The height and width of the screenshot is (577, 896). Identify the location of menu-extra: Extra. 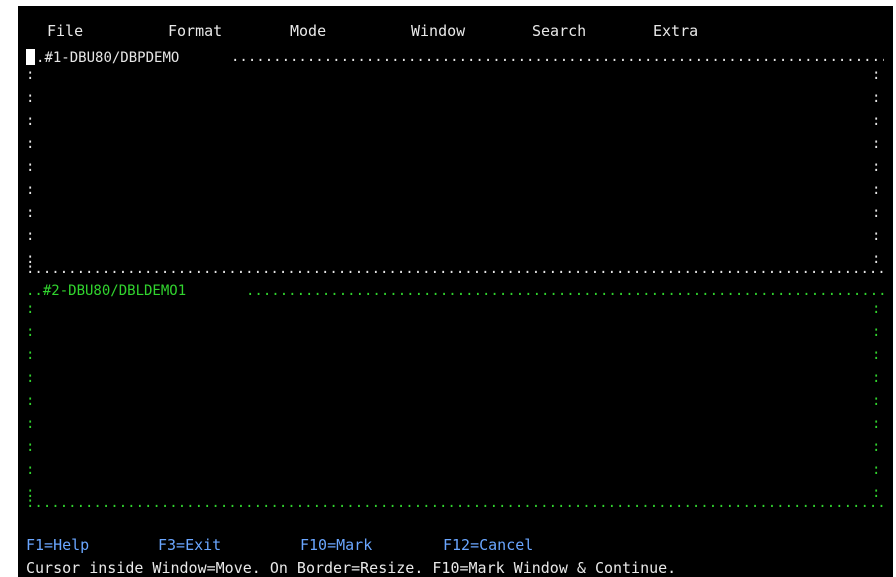
(675, 31).